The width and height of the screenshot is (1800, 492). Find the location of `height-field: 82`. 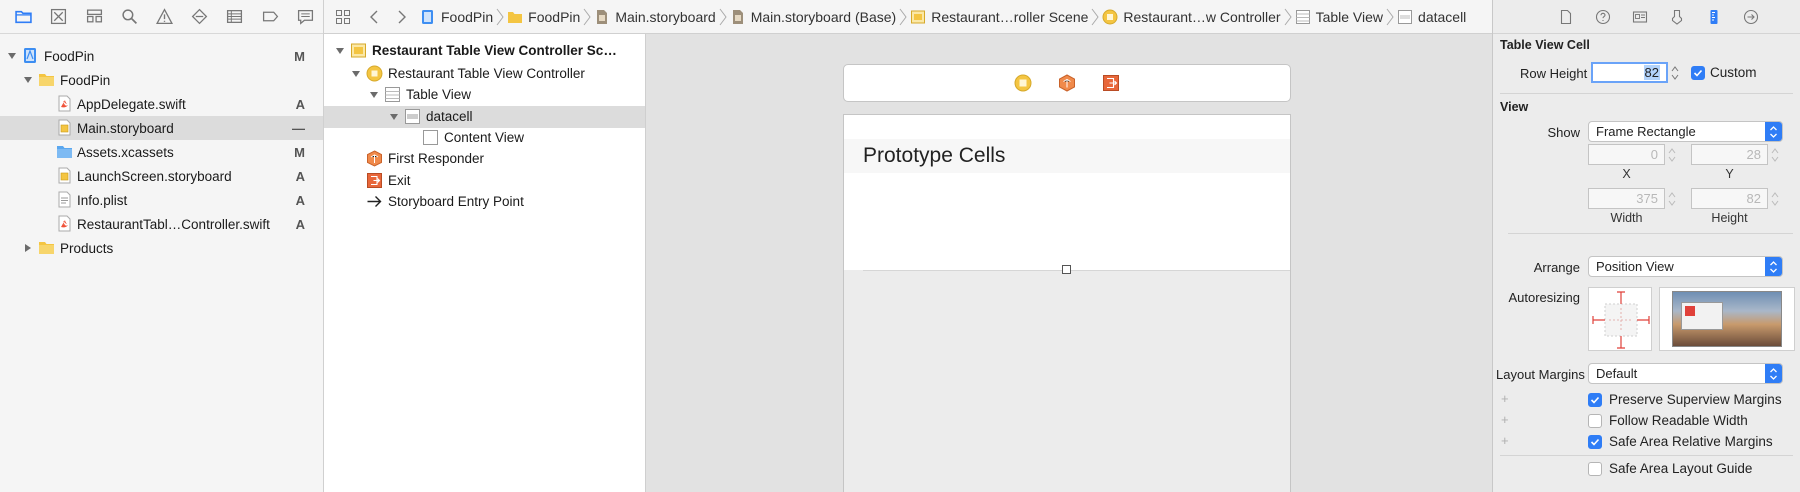

height-field: 82 is located at coordinates (1729, 198).